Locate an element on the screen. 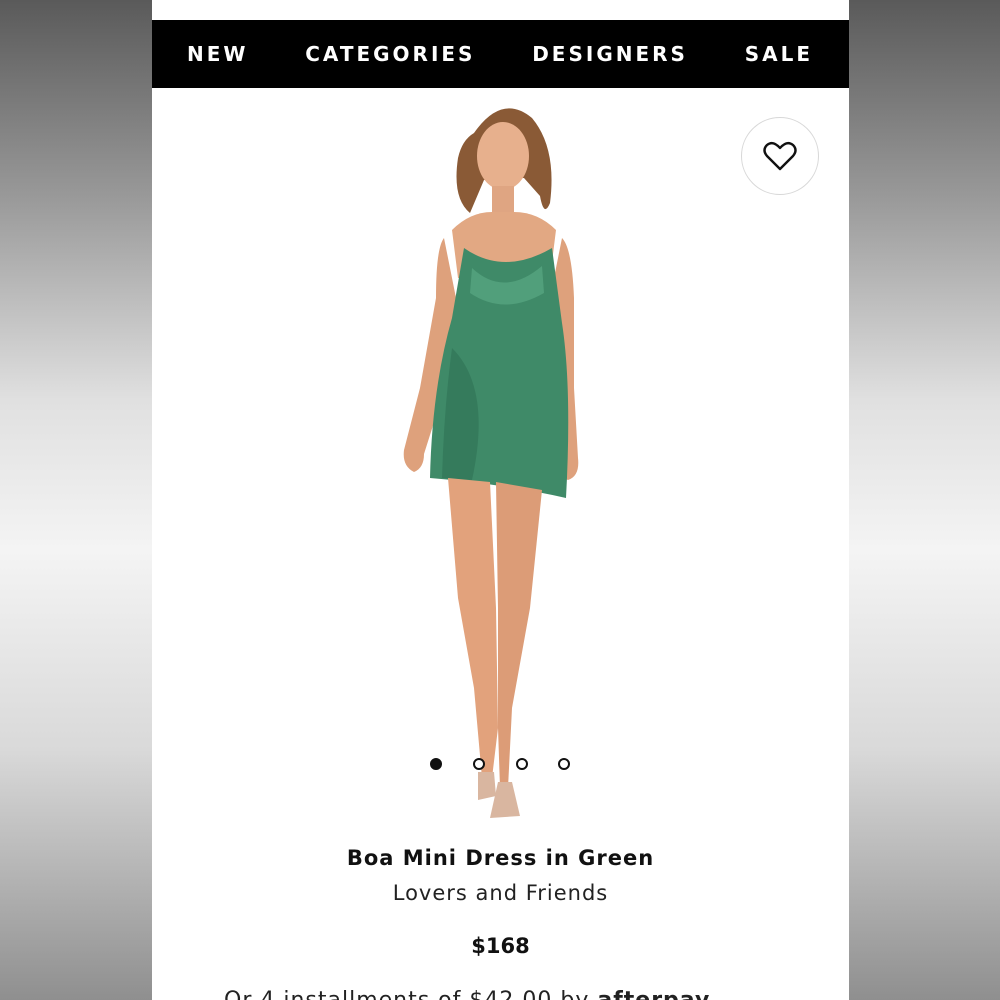  heart-outline-icon is located at coordinates (780, 156).